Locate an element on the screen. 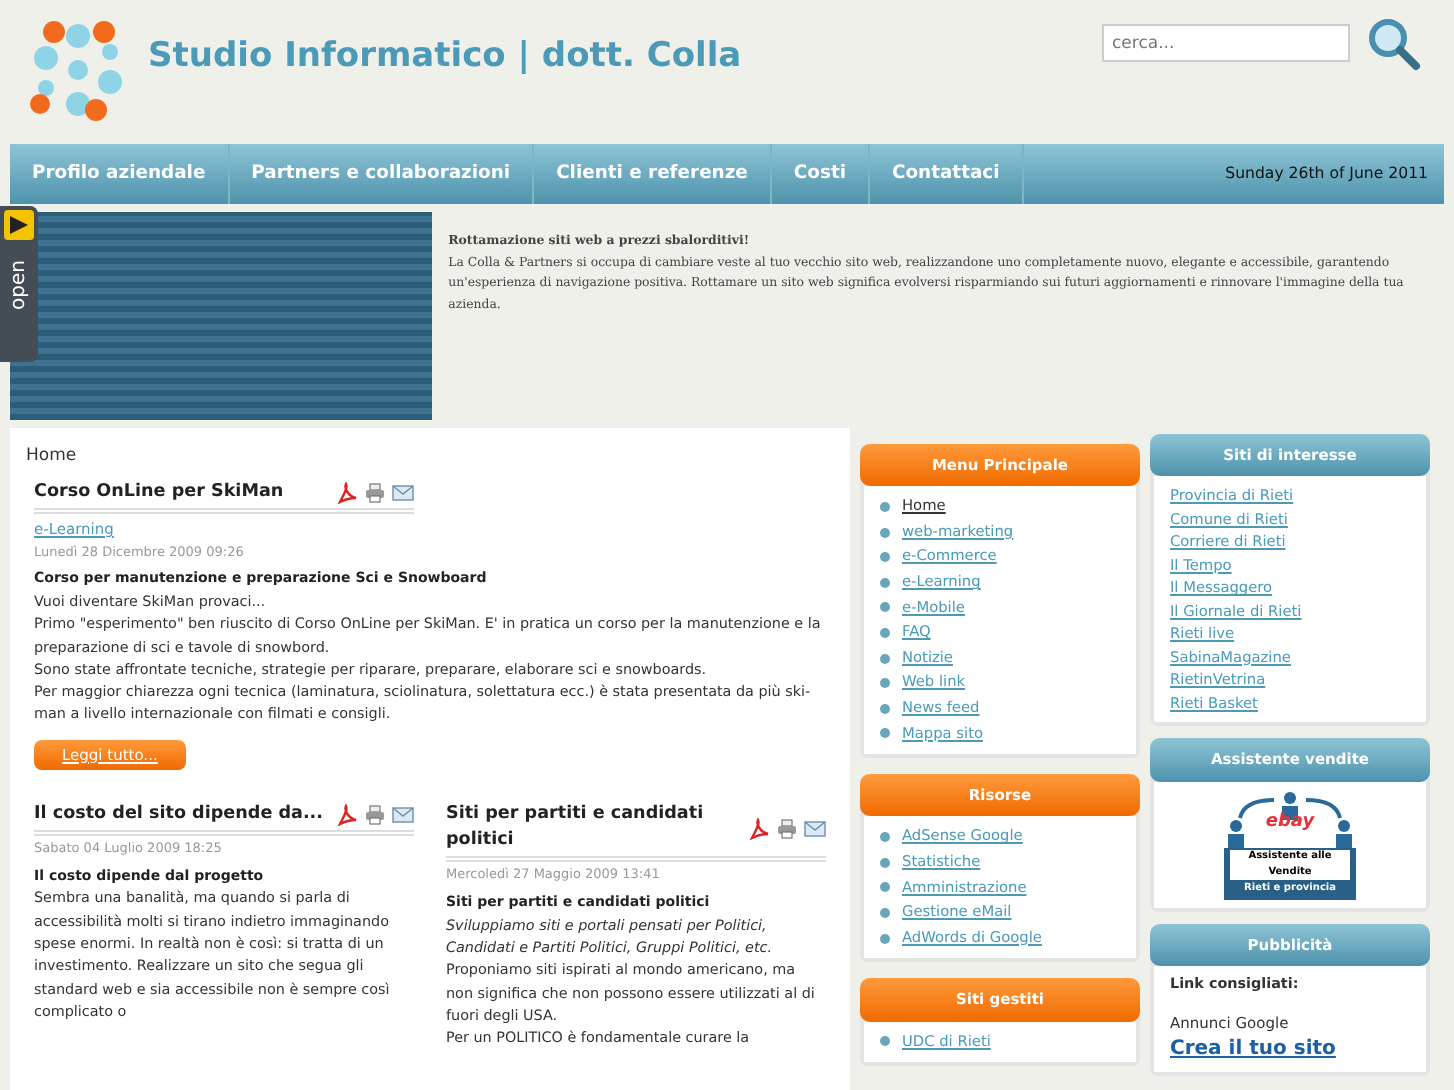  logo-text: ebay is located at coordinates (1290, 822).